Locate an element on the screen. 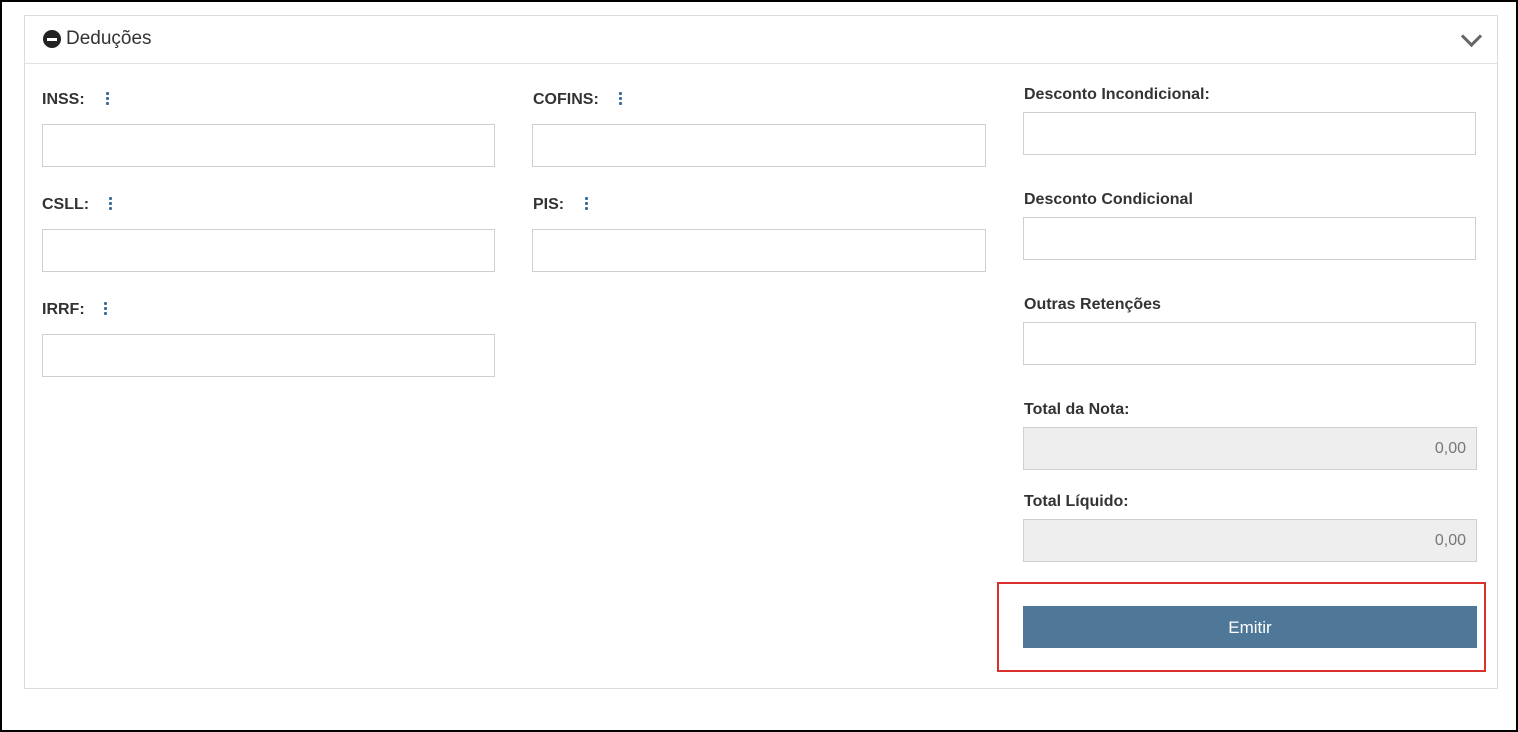 The width and height of the screenshot is (1518, 732). pis-input is located at coordinates (759, 250).